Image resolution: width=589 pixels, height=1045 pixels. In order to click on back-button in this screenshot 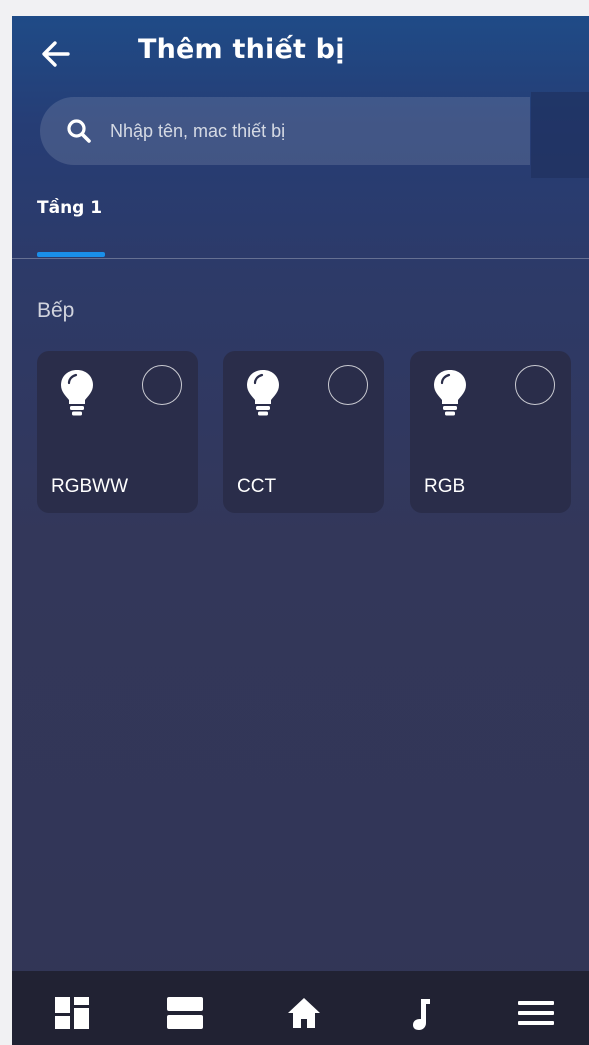, I will do `click(56, 54)`.